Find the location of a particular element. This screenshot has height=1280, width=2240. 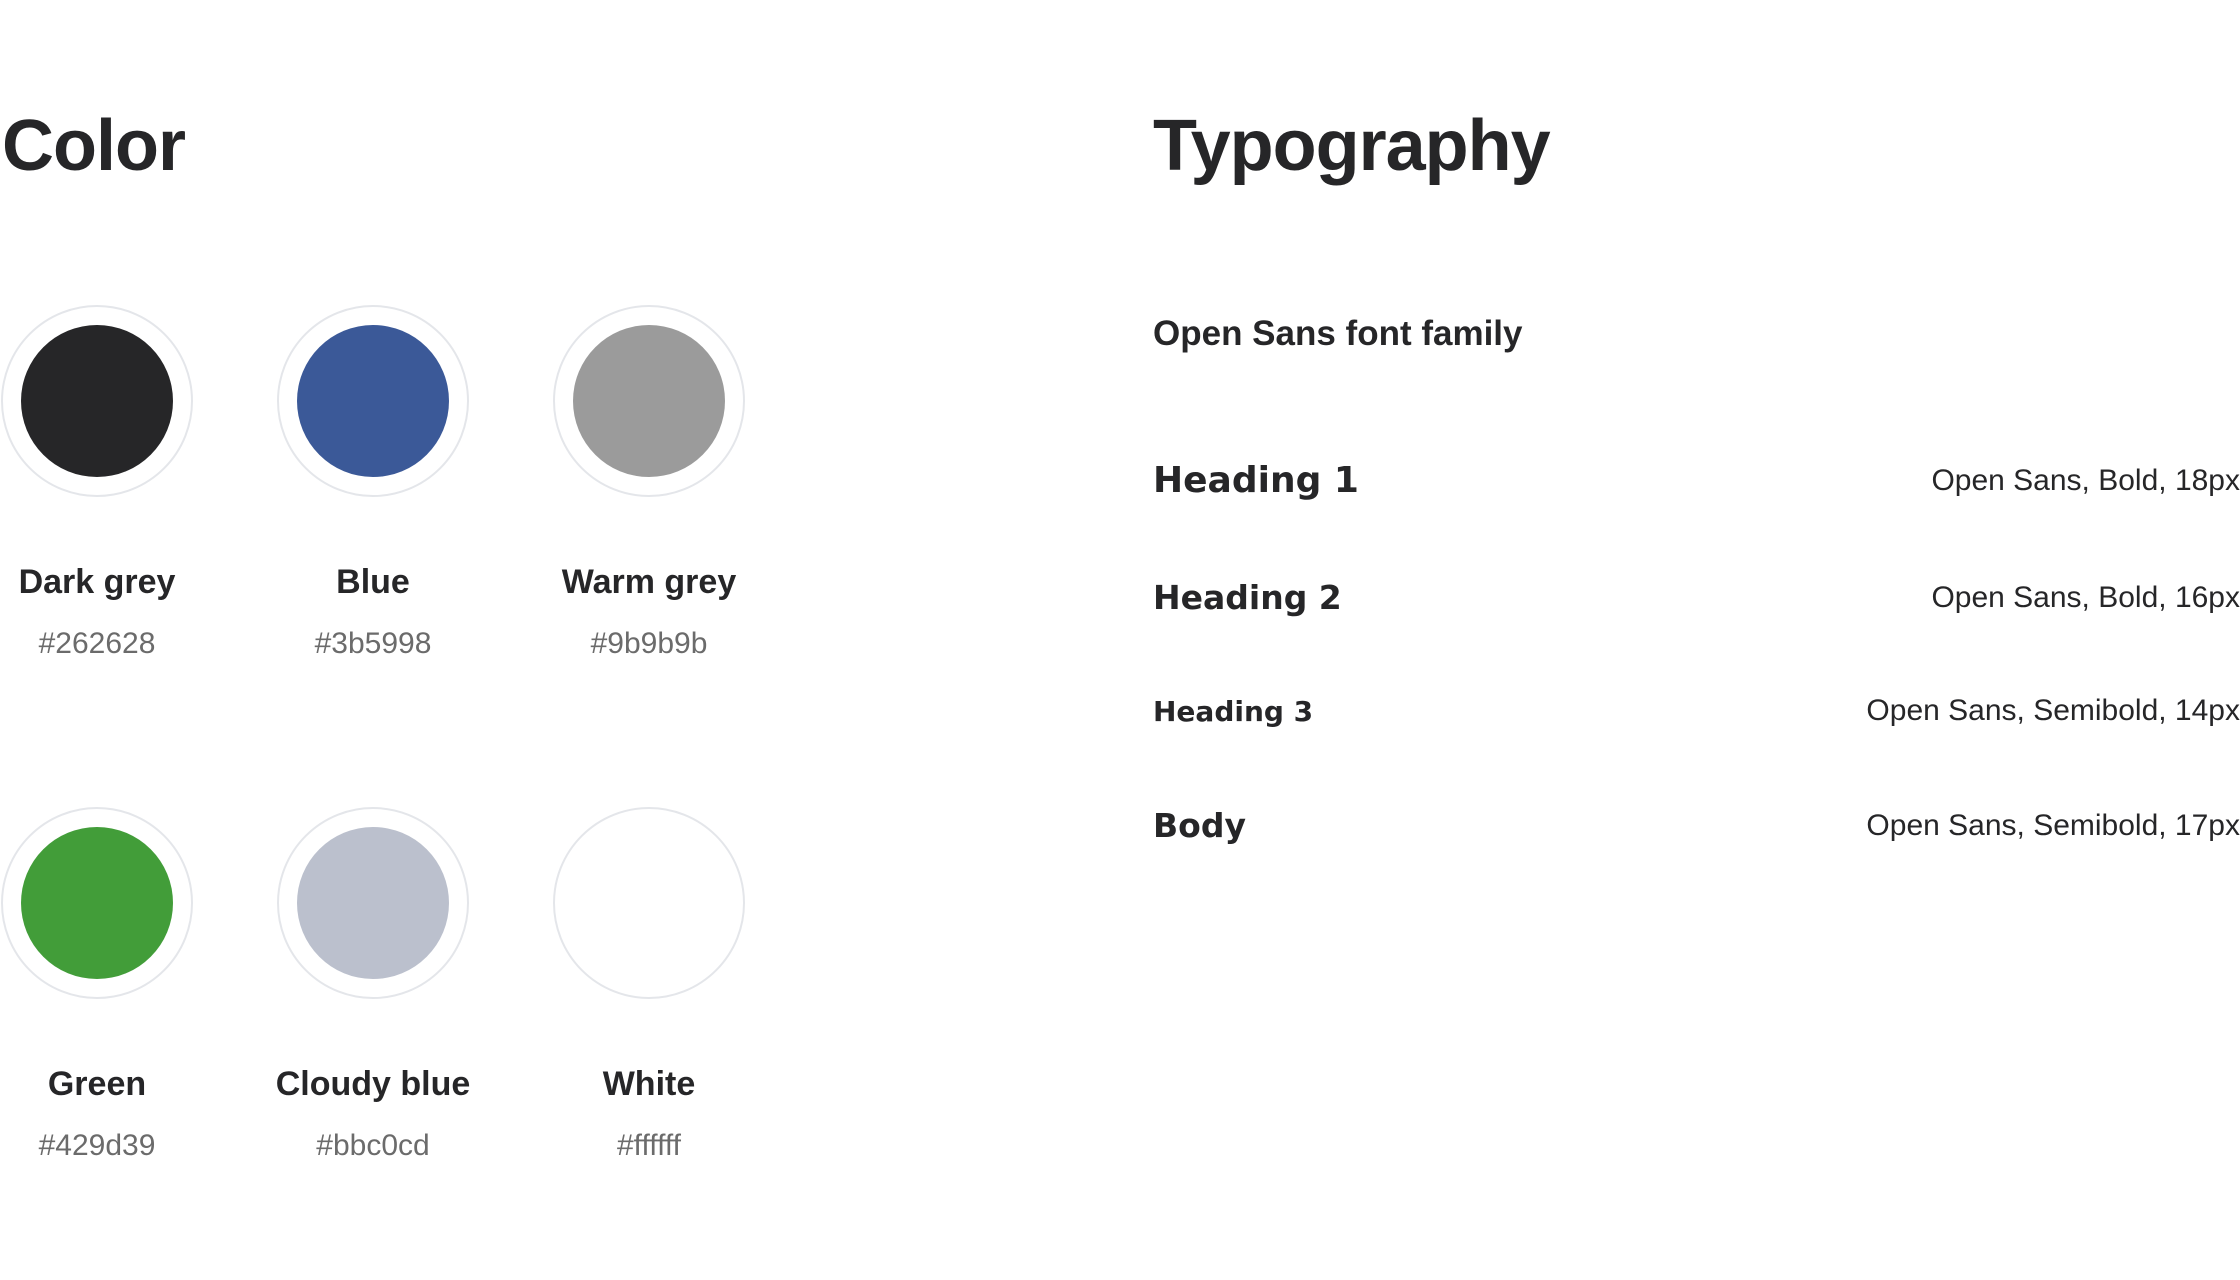

swatch-hex: #429d39 is located at coordinates (97, 1145).